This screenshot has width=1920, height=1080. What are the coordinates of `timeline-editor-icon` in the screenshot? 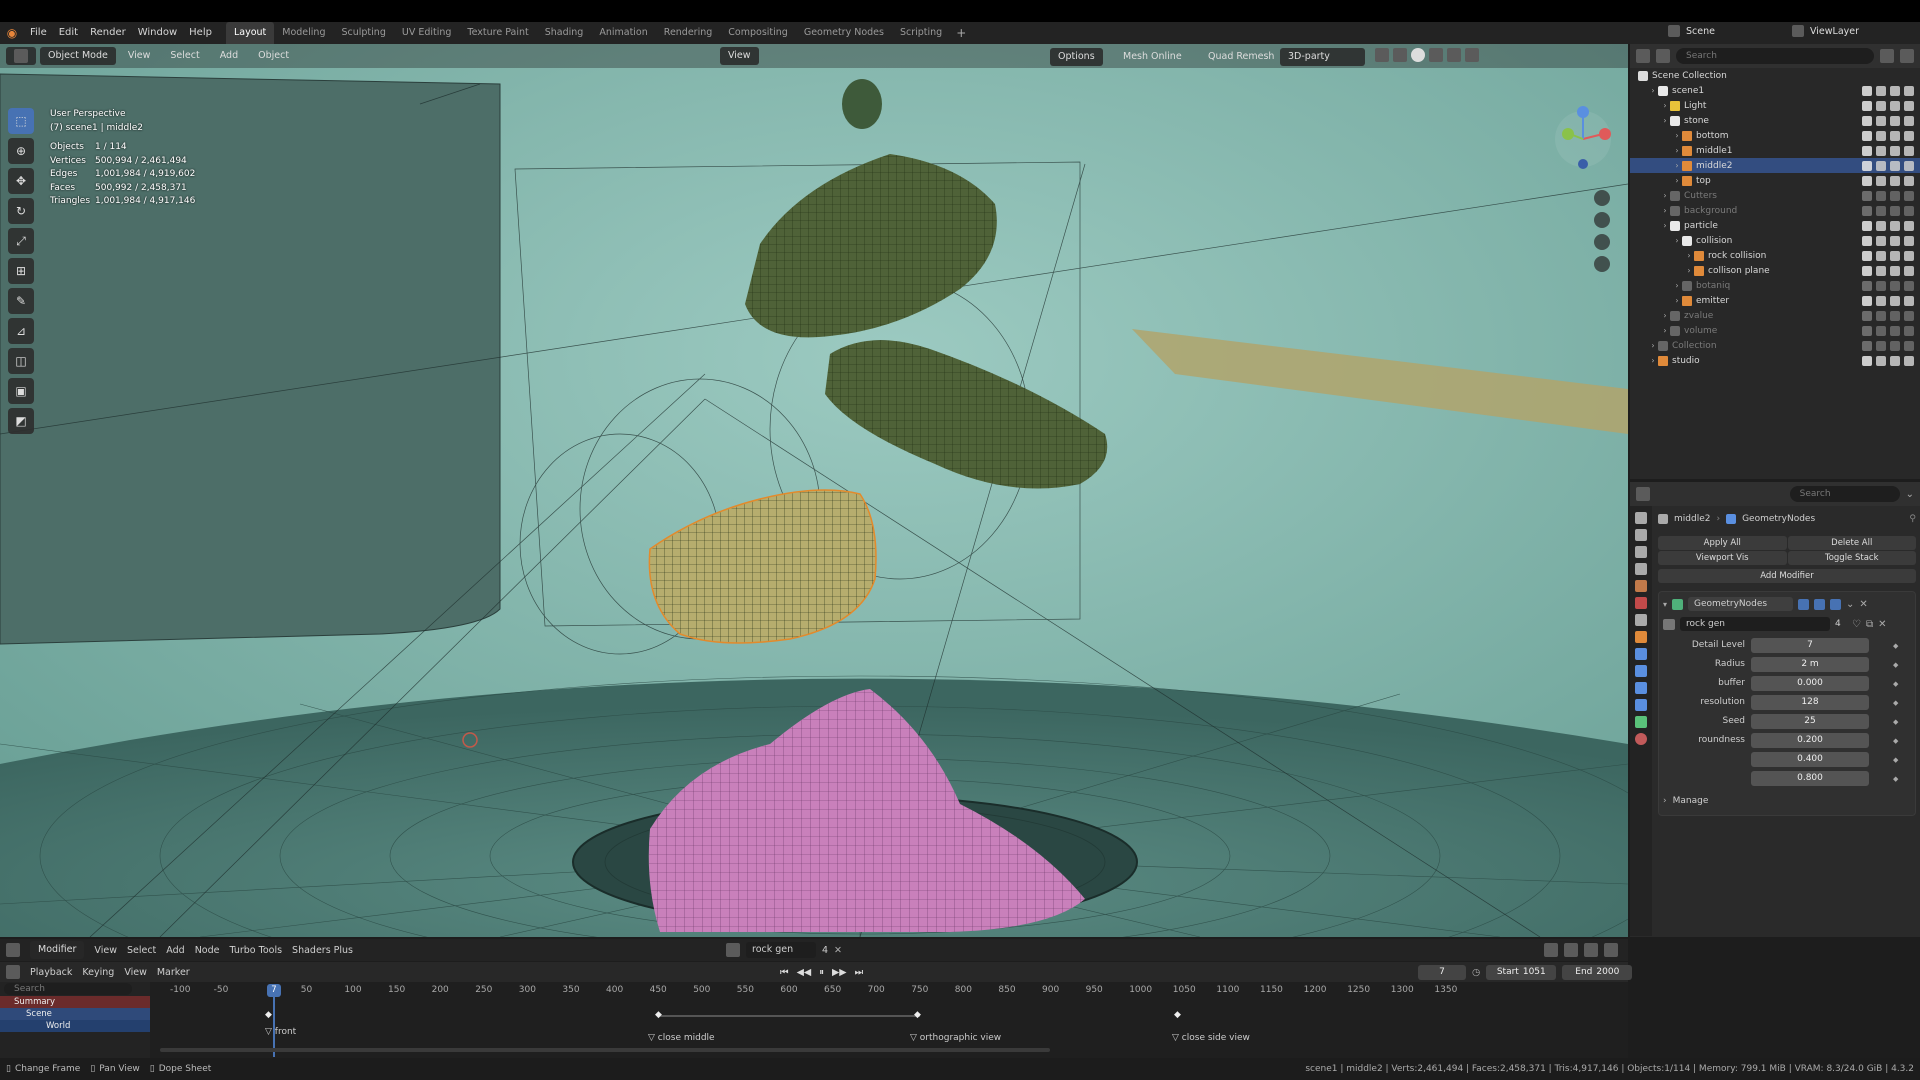 It's located at (13, 972).